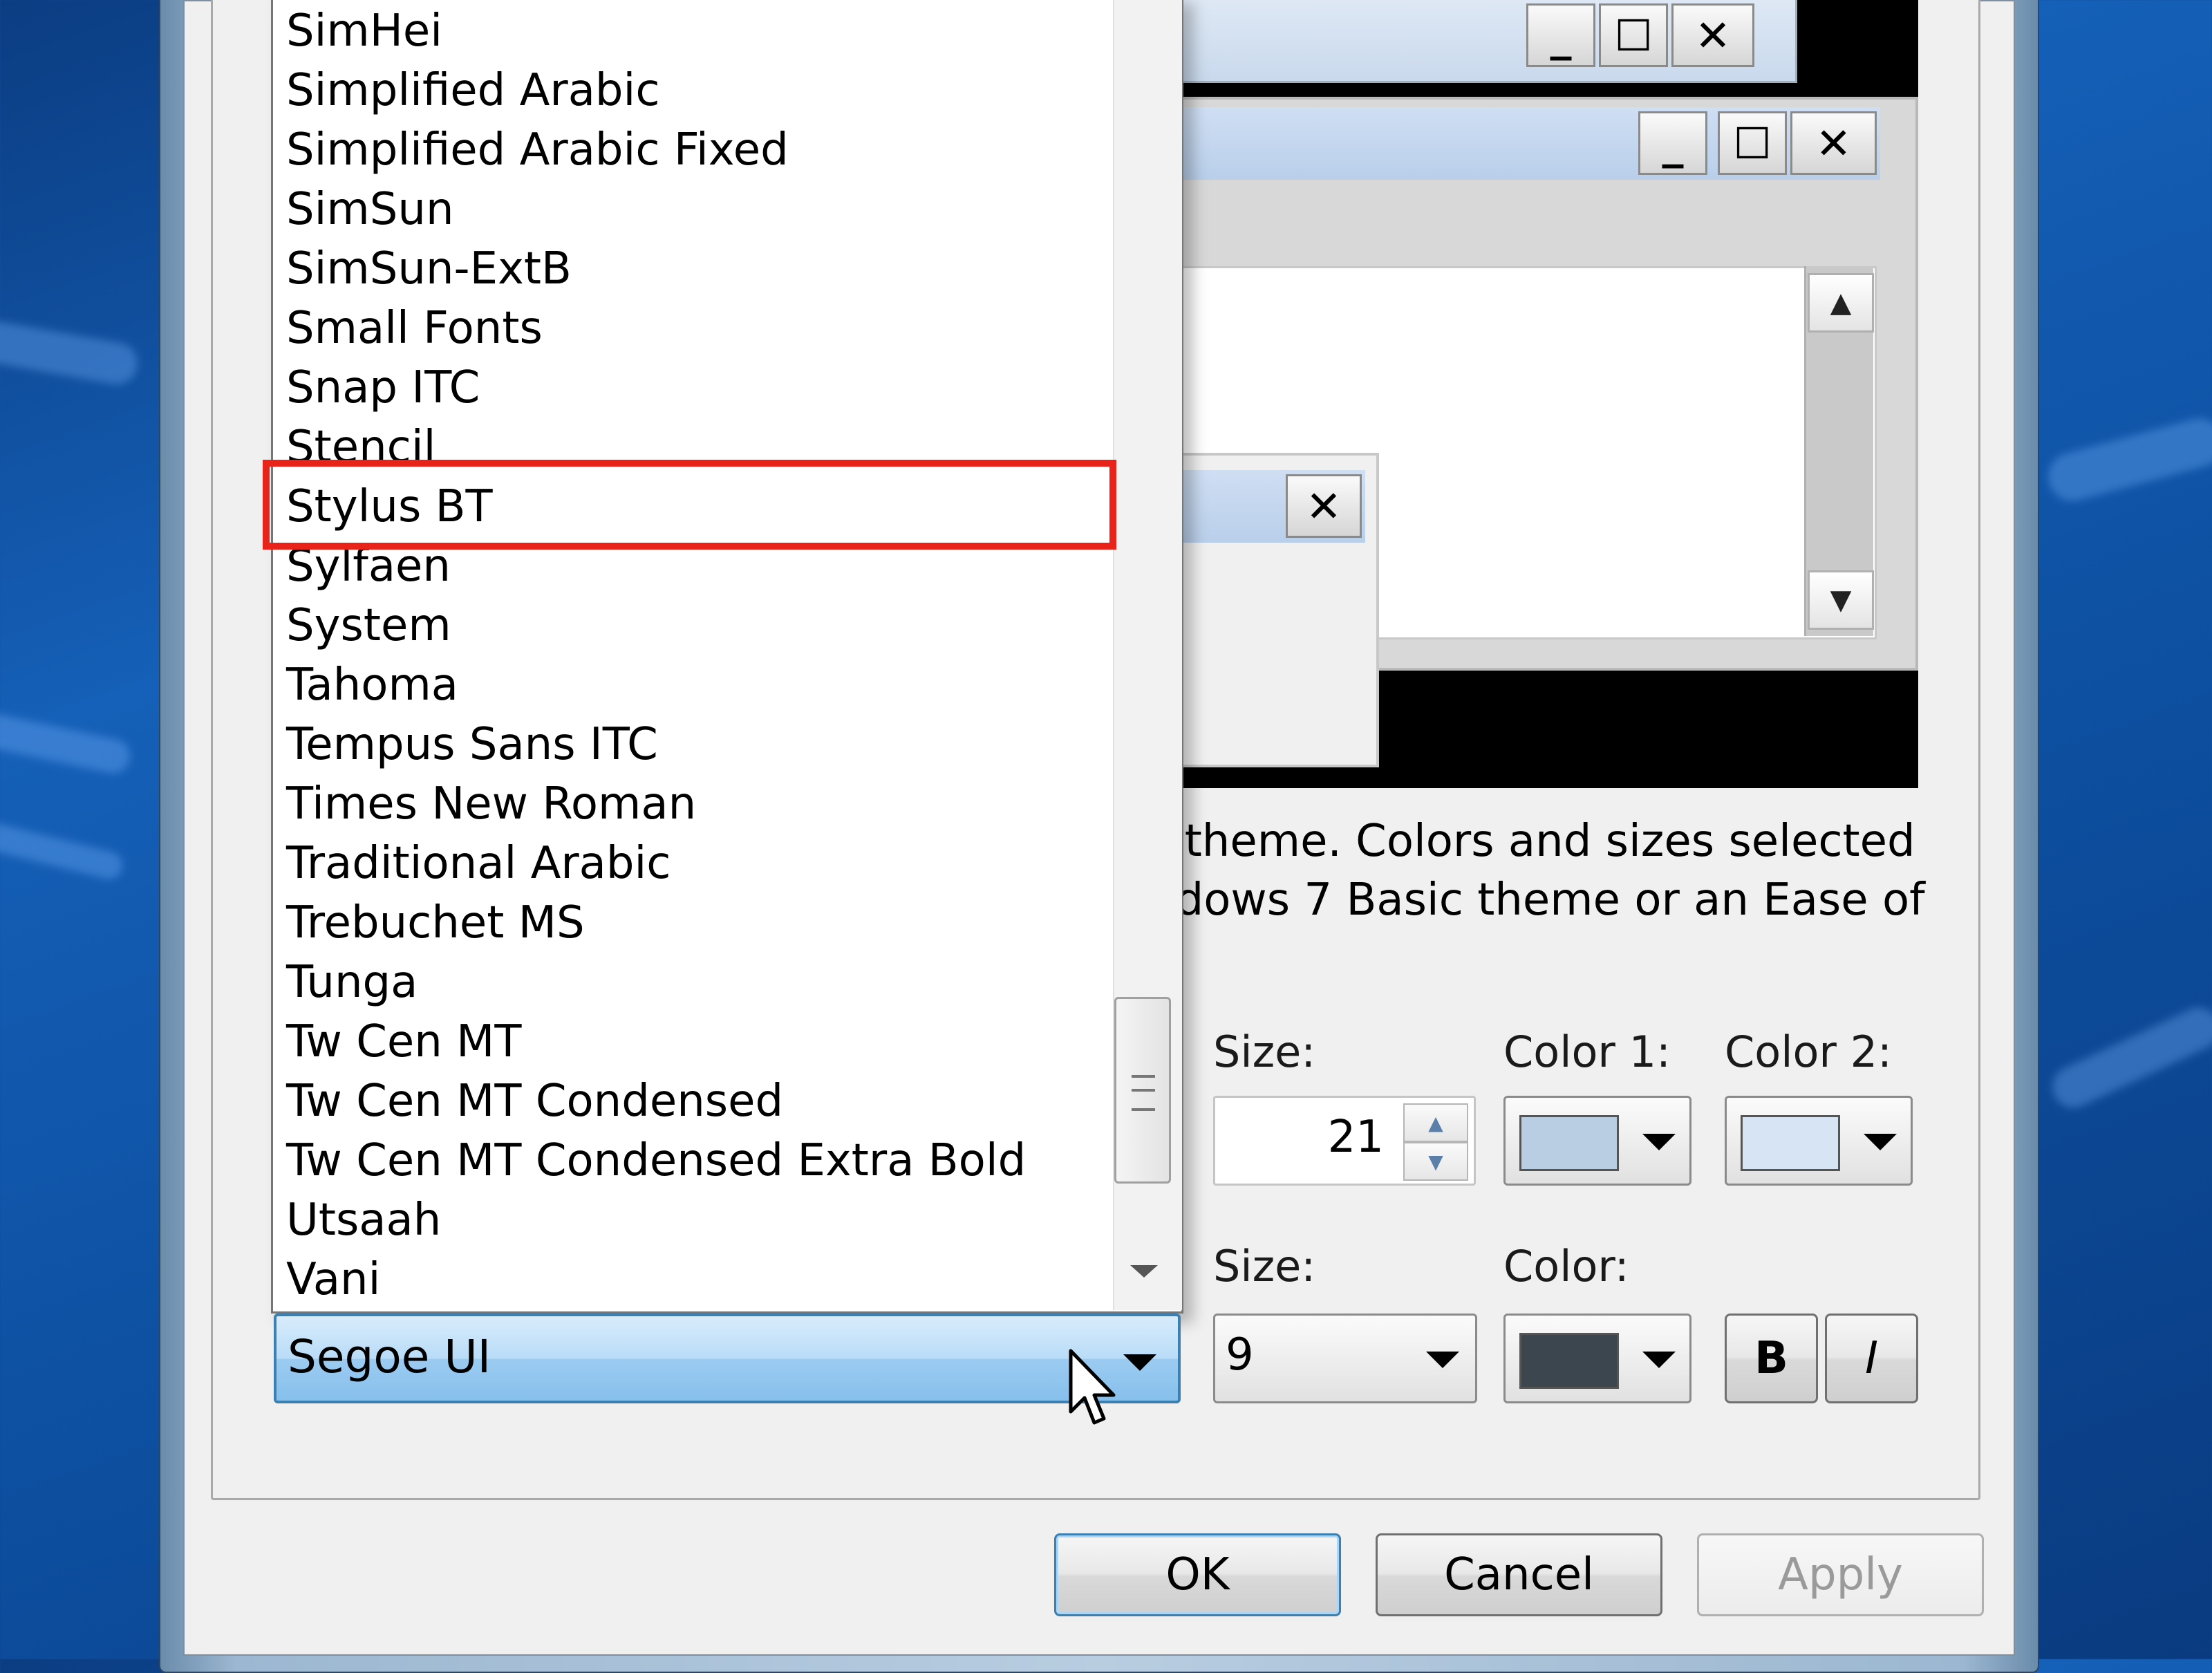 The height and width of the screenshot is (1673, 2212). I want to click on font-list-item: Tempus Sans ITC, so click(472, 745).